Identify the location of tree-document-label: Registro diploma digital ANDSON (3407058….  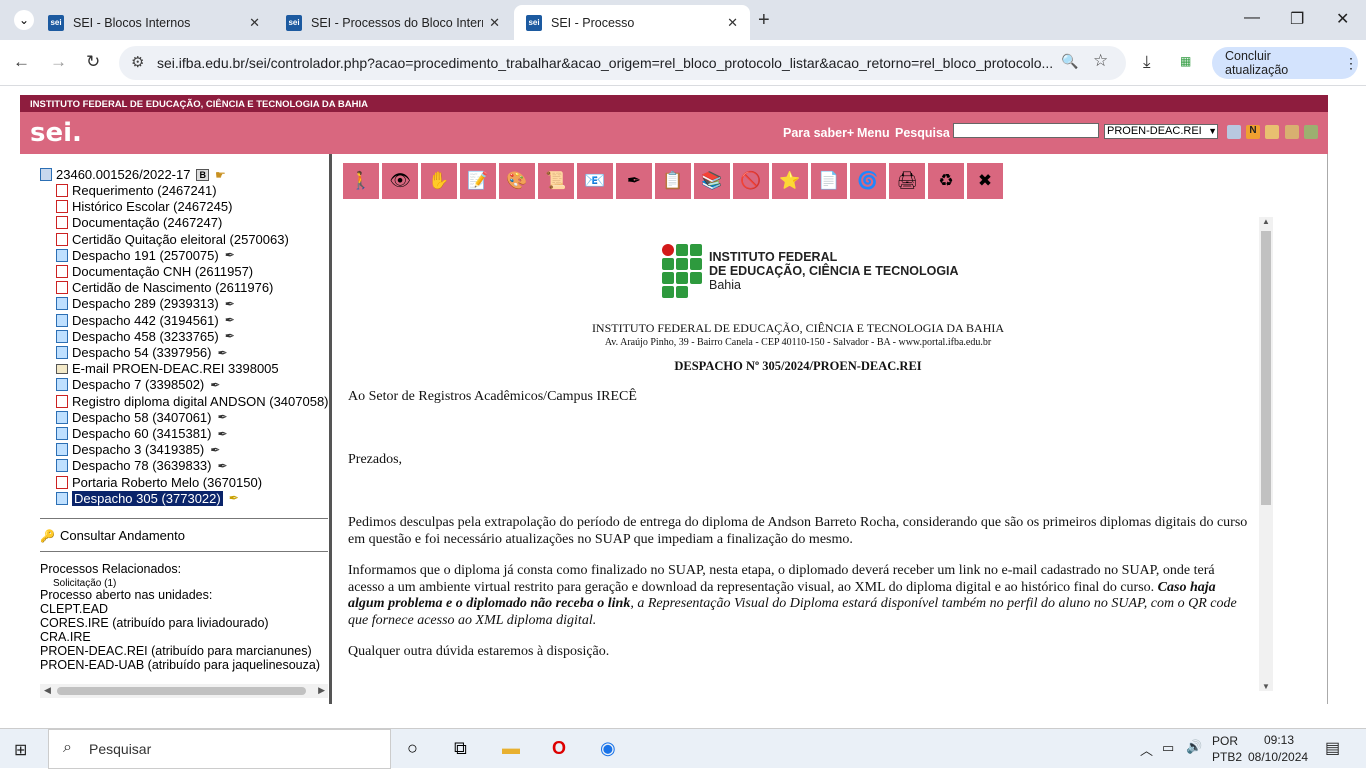
(200, 401).